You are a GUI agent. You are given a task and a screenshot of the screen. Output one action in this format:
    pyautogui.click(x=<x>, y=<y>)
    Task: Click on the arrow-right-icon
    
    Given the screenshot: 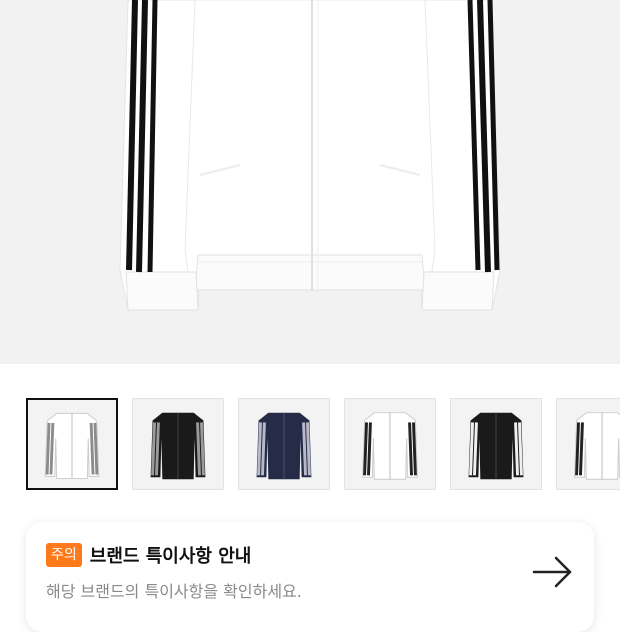 What is the action you would take?
    pyautogui.click(x=553, y=572)
    